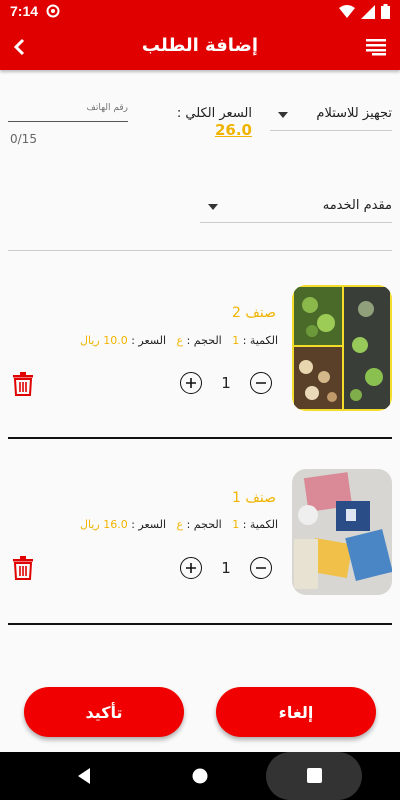 The height and width of the screenshot is (800, 400). What do you see at coordinates (201, 122) in the screenshot?
I see `total-price: السعر الكلي : 26.0` at bounding box center [201, 122].